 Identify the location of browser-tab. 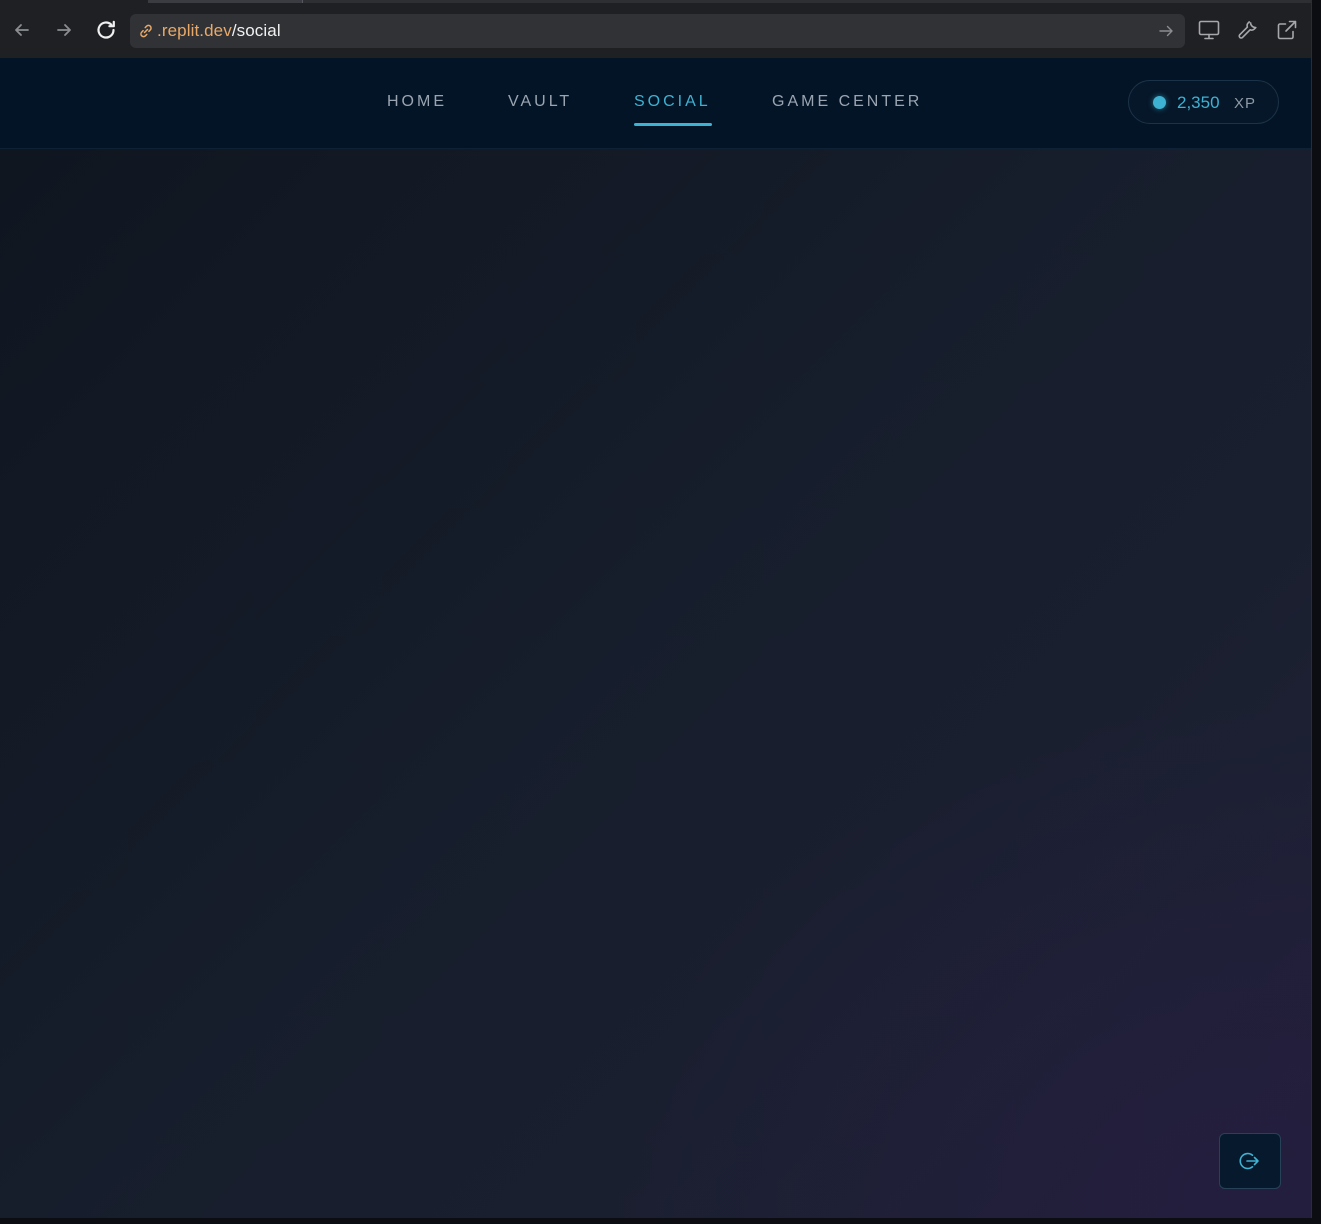
(225, 1).